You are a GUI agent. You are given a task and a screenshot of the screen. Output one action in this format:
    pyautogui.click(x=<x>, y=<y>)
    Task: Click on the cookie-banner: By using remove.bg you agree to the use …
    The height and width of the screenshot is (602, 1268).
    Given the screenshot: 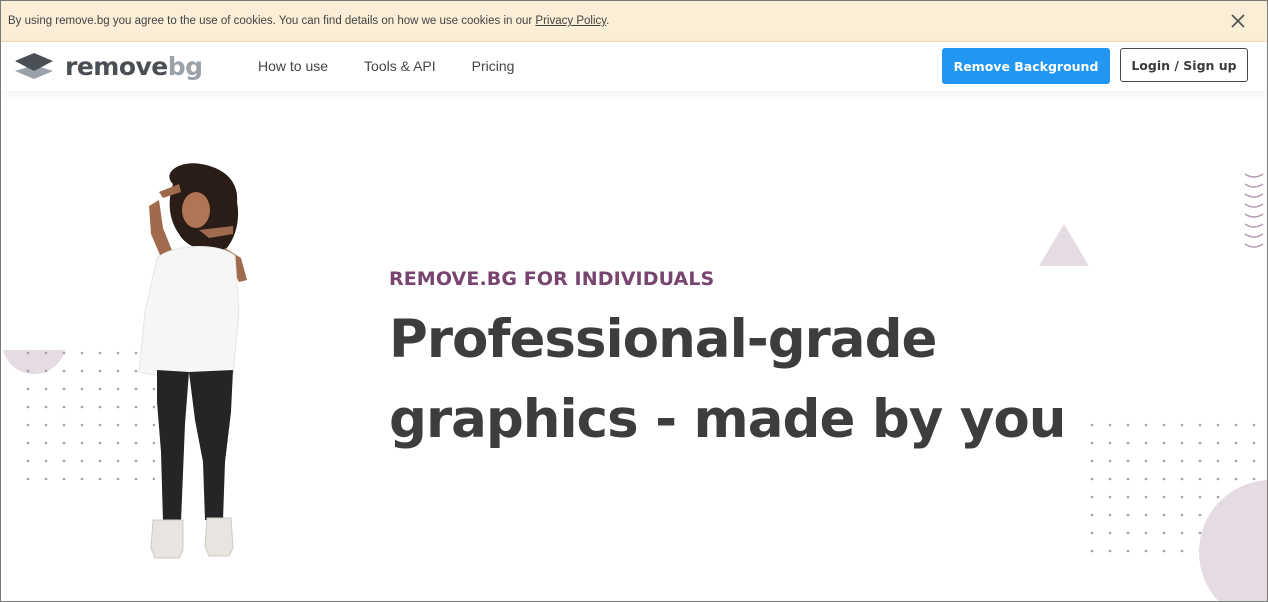 What is the action you would take?
    pyautogui.click(x=634, y=21)
    